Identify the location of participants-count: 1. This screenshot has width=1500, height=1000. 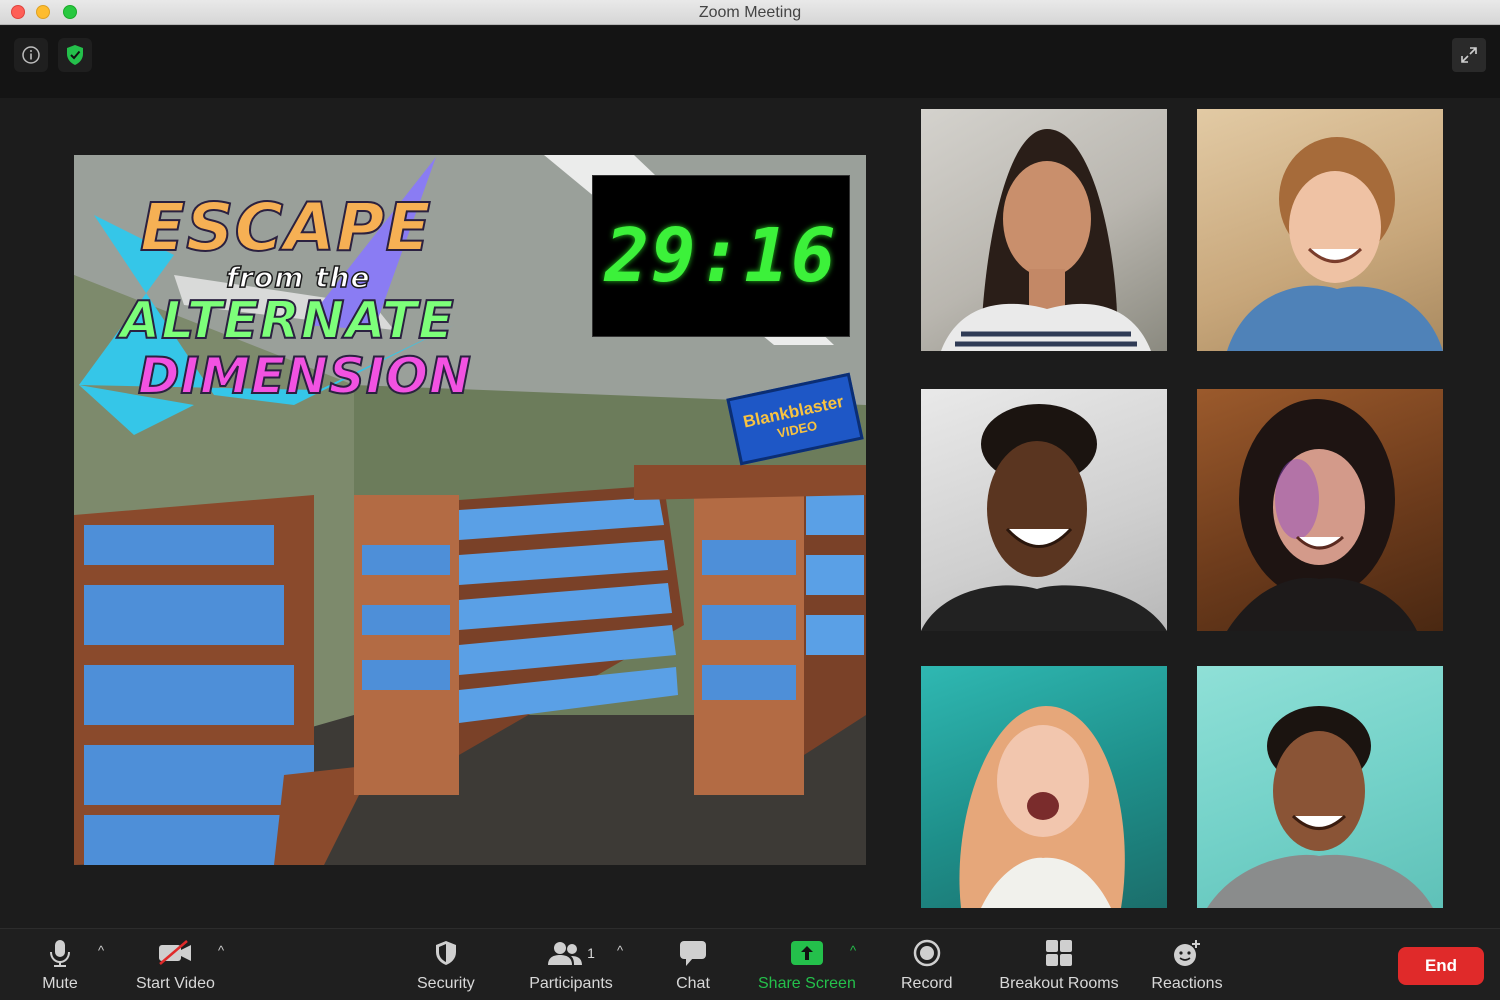
(591, 953).